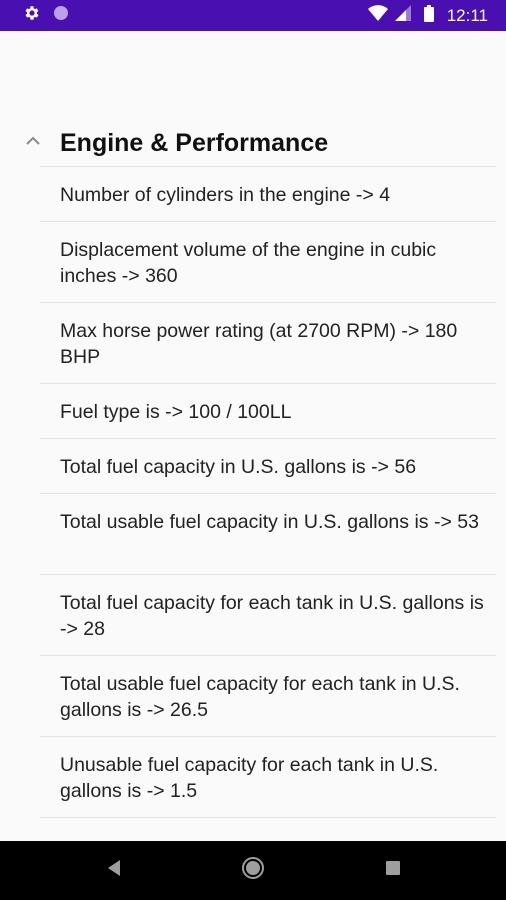 This screenshot has width=506, height=900. I want to click on list-item: Fuel type is -> 100 / 100LL, so click(268, 410).